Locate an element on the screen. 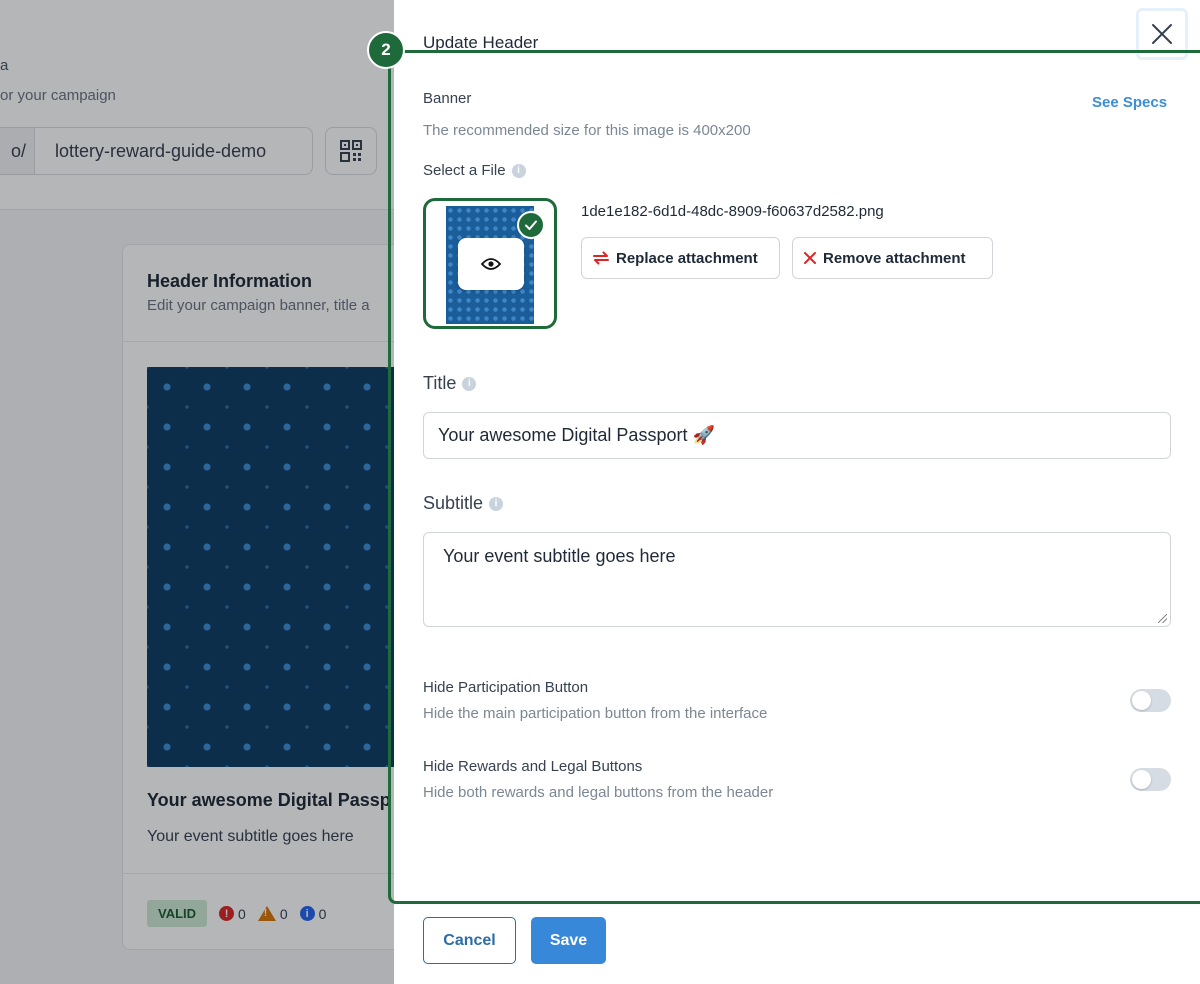  close-button is located at coordinates (1162, 34).